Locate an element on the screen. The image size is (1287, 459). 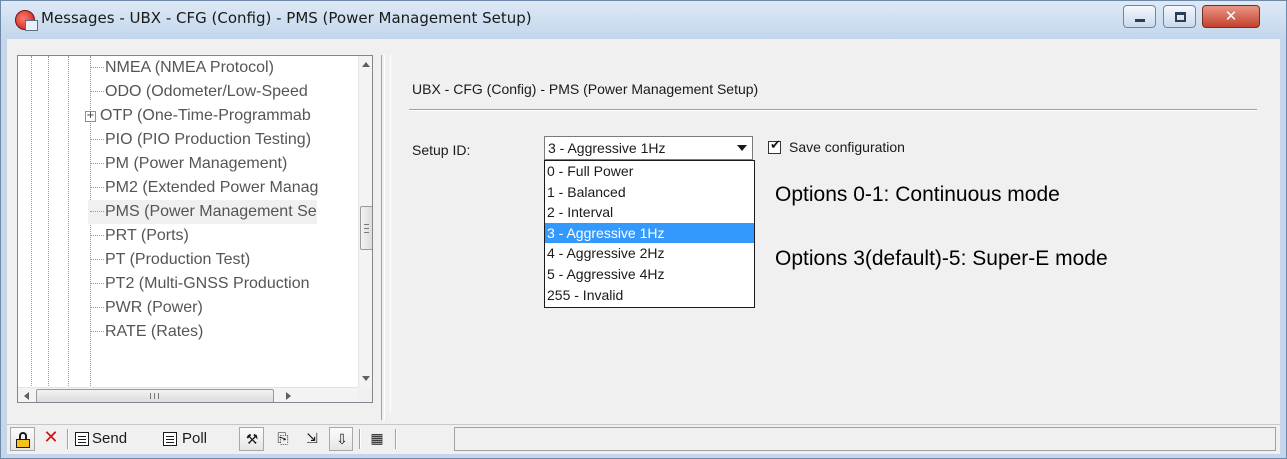
tree-item-pt: PT (Production Test) is located at coordinates (169, 260).